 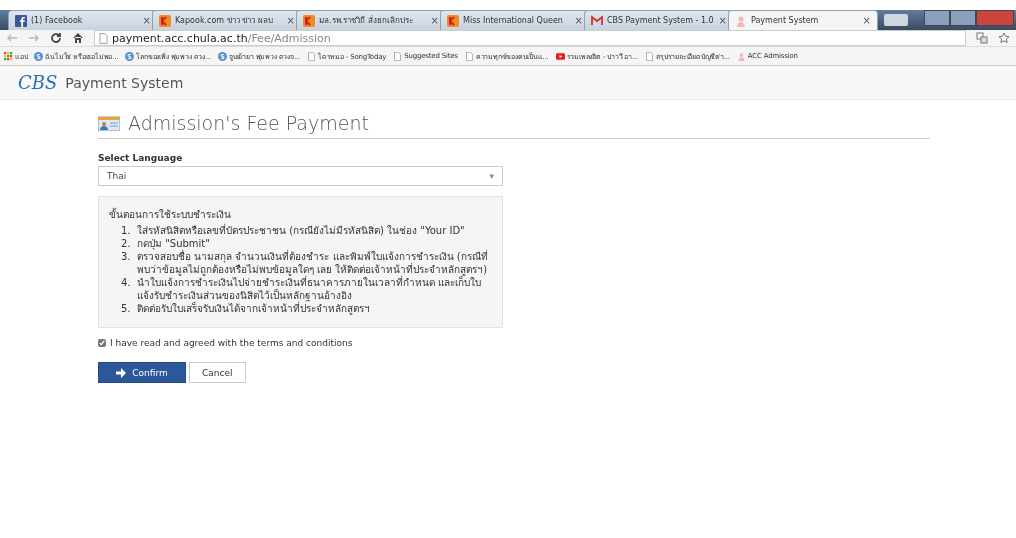 I want to click on step-number: 2., so click(x=126, y=243).